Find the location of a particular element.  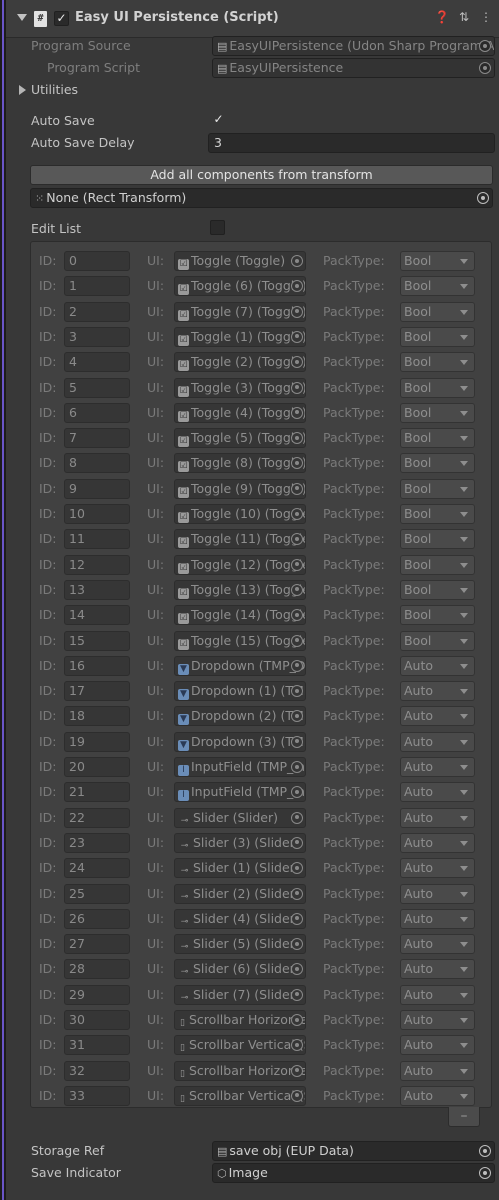

id-input: 27 is located at coordinates (97, 944).